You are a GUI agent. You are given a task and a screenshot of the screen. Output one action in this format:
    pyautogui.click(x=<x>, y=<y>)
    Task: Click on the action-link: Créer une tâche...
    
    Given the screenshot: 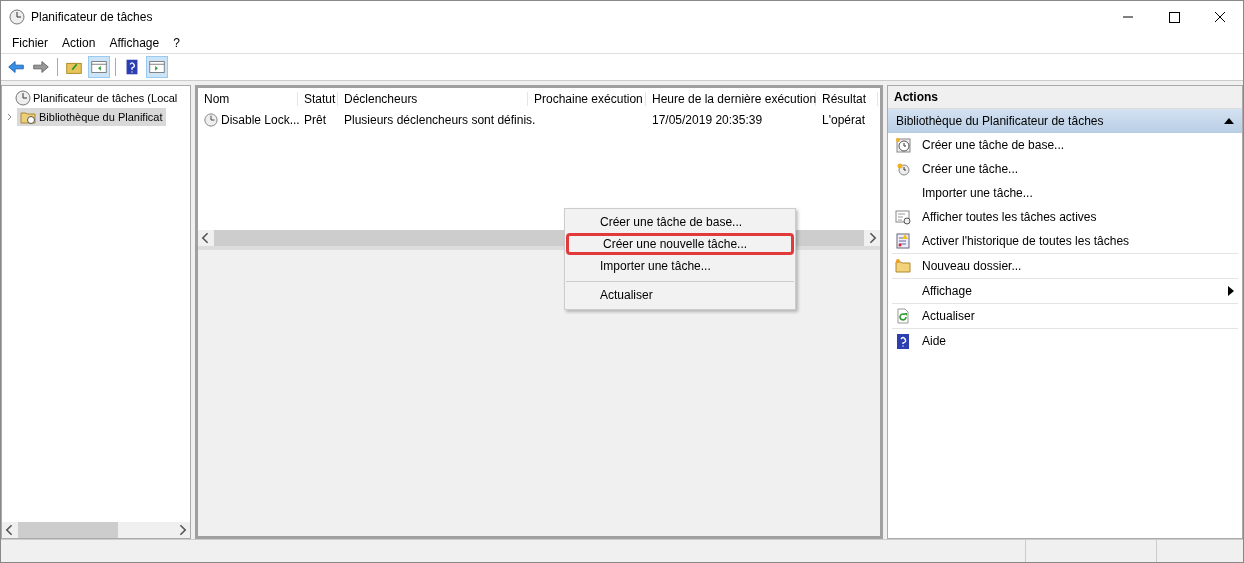 What is the action you would take?
    pyautogui.click(x=970, y=169)
    